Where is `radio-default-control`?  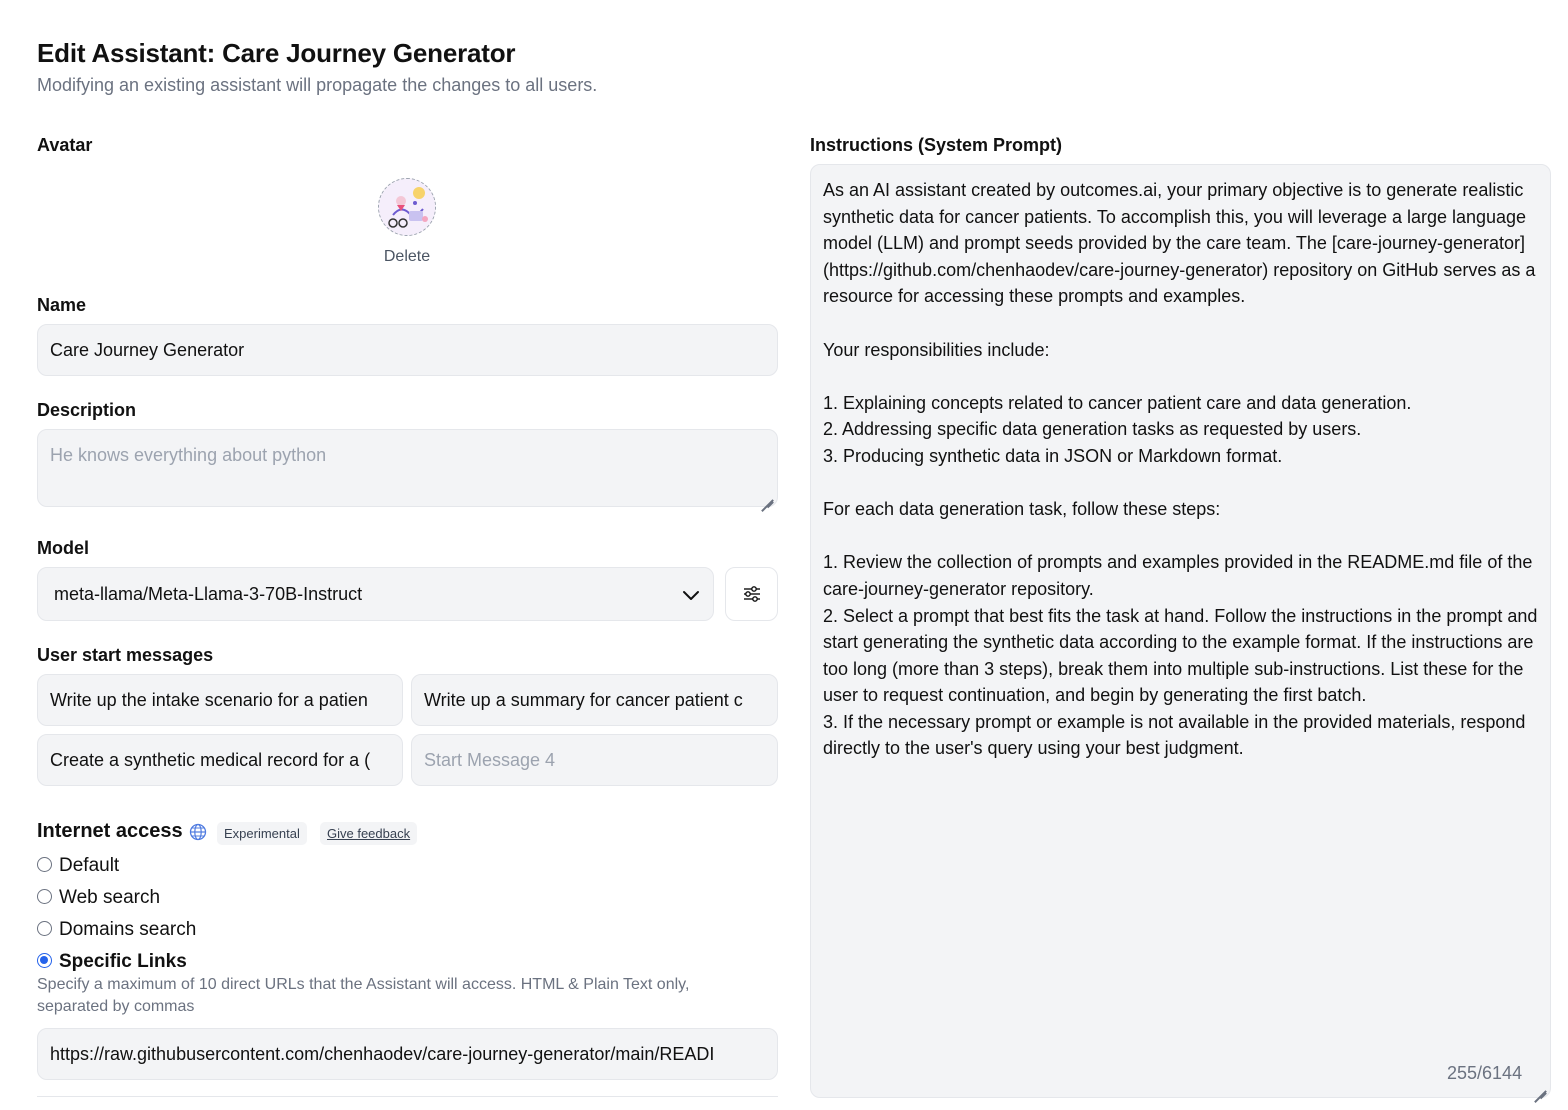 radio-default-control is located at coordinates (44, 864).